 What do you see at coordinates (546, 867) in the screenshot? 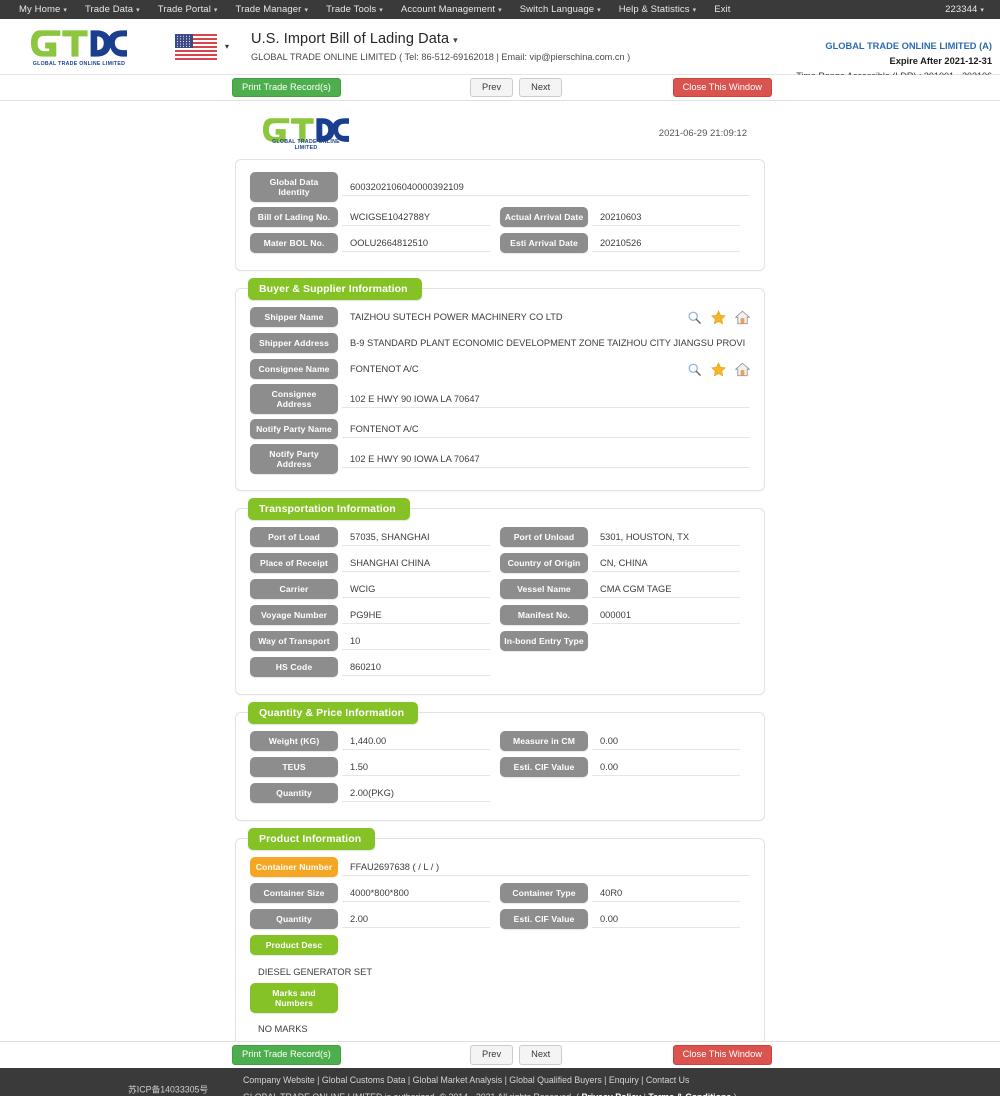
I see `field-value: FFAU2697638 ( / L / )` at bounding box center [546, 867].